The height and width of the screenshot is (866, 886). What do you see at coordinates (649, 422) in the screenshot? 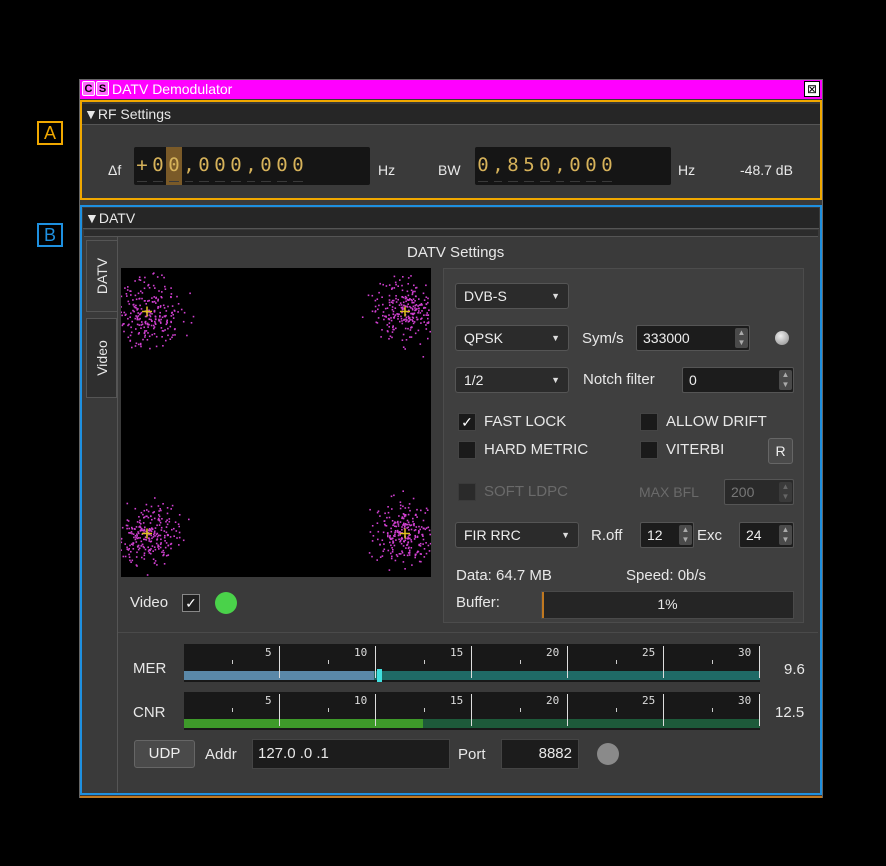
I see `allow-drift-checkbox` at bounding box center [649, 422].